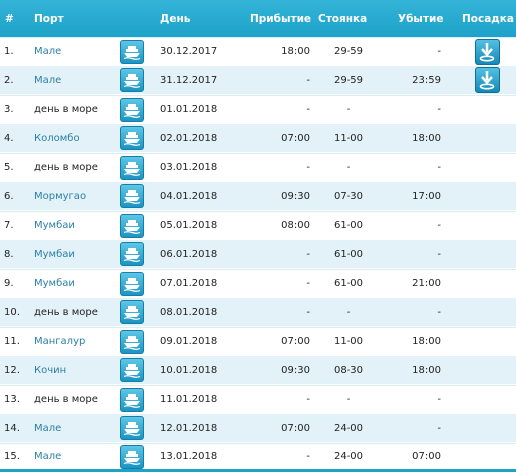 This screenshot has width=516, height=475. I want to click on row-number: 12., so click(12, 370).